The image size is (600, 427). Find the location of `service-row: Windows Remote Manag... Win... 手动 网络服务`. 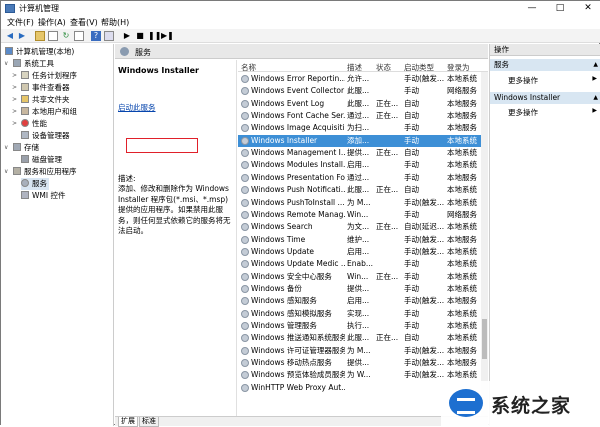

service-row: Windows Remote Manag... Win... 手动 网络服务 is located at coordinates (359, 215).